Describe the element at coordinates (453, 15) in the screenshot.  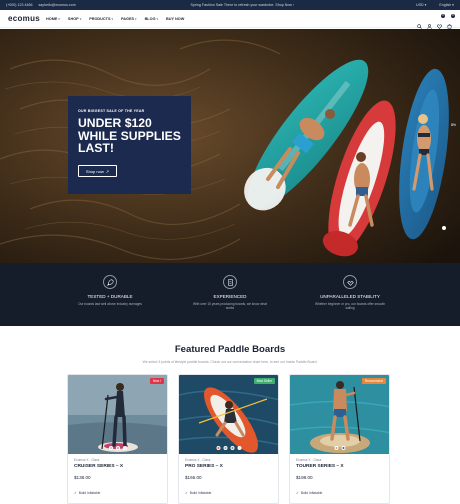
I see `cart-count: 0` at that location.